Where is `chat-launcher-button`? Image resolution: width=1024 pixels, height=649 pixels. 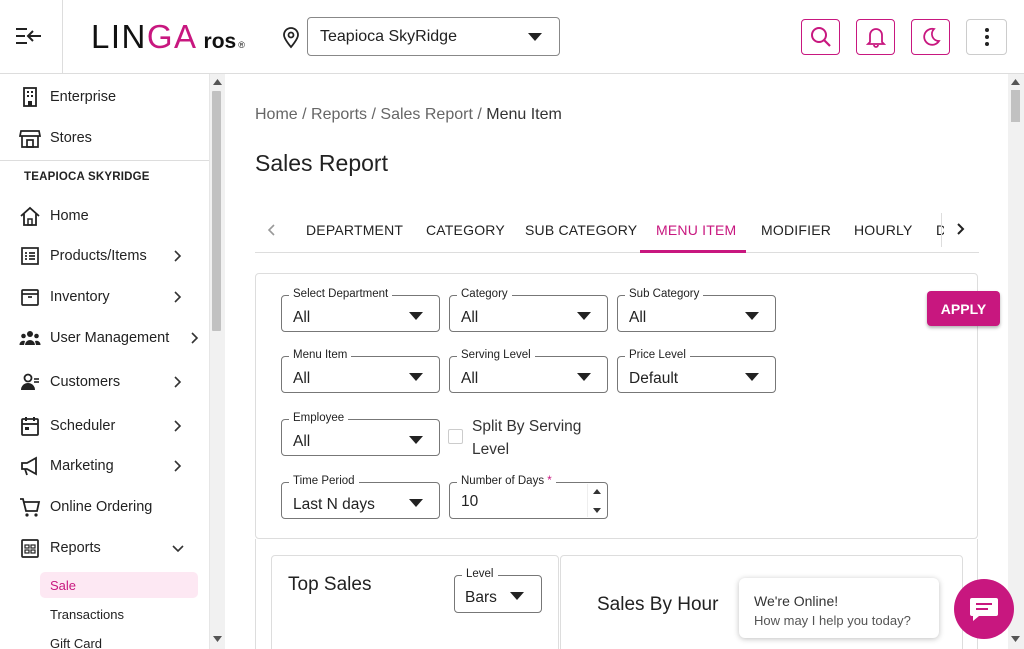
chat-launcher-button is located at coordinates (984, 609).